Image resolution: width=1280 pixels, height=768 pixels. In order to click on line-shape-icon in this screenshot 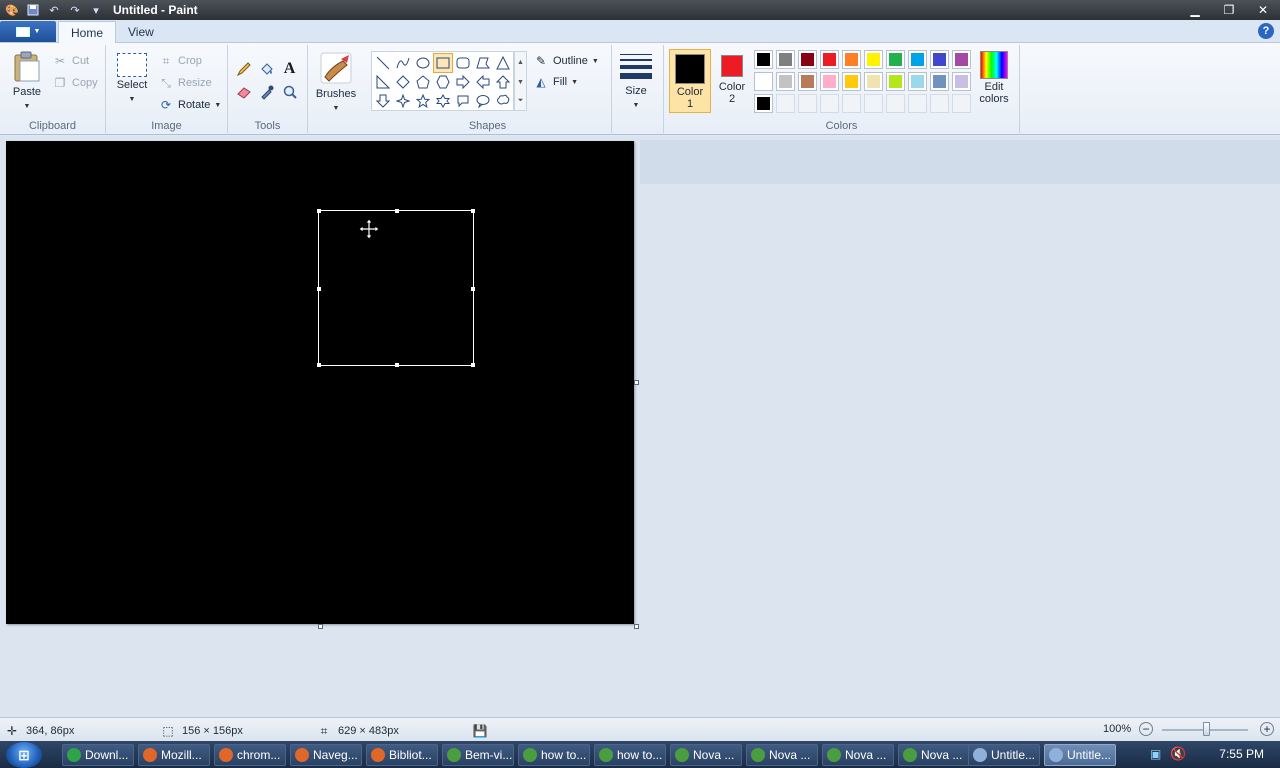, I will do `click(383, 63)`.